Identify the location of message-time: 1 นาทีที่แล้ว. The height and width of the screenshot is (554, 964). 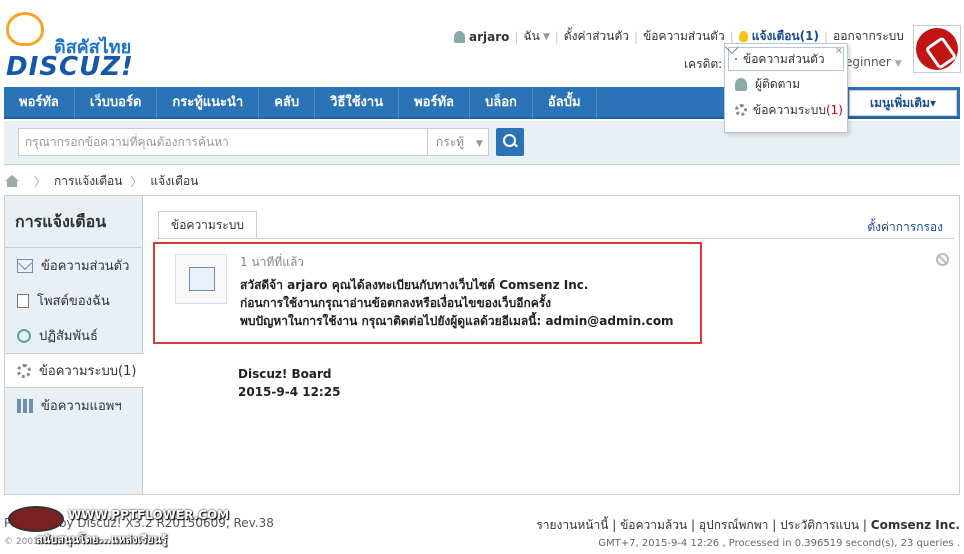
(272, 262).